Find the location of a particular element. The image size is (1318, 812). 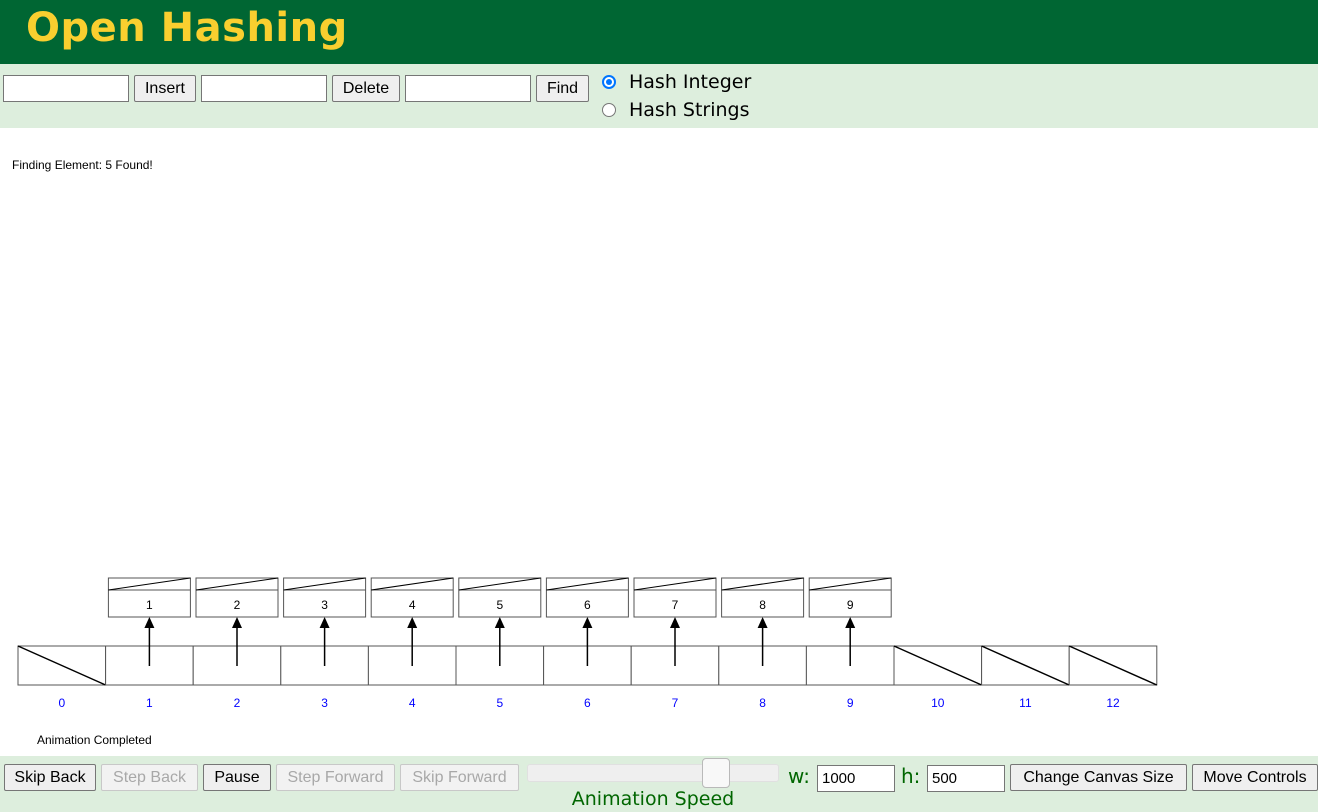

change-canvas-size-button: Change Canvas Size is located at coordinates (1098, 777).